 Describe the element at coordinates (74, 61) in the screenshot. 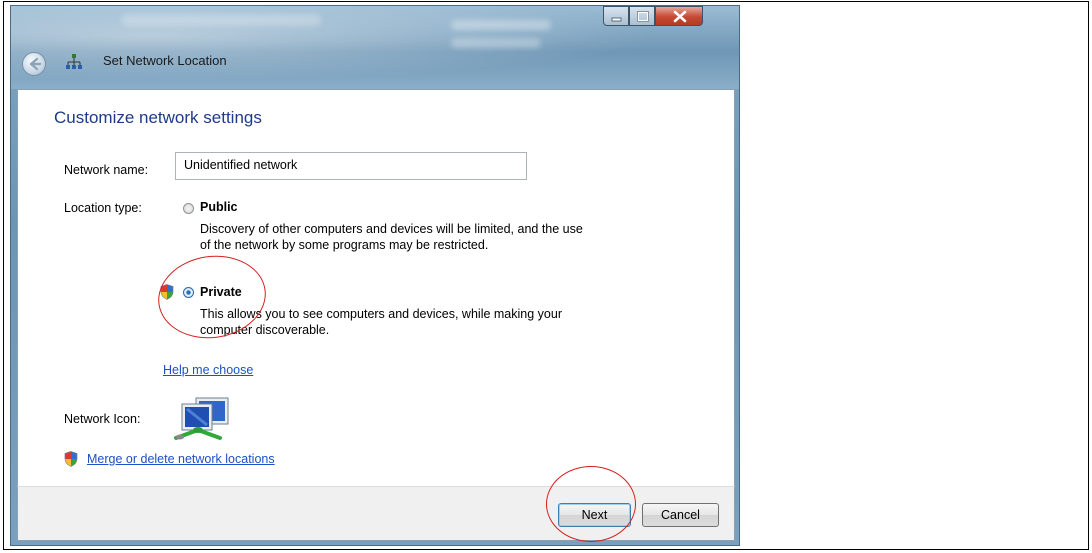

I see `network-icon` at that location.